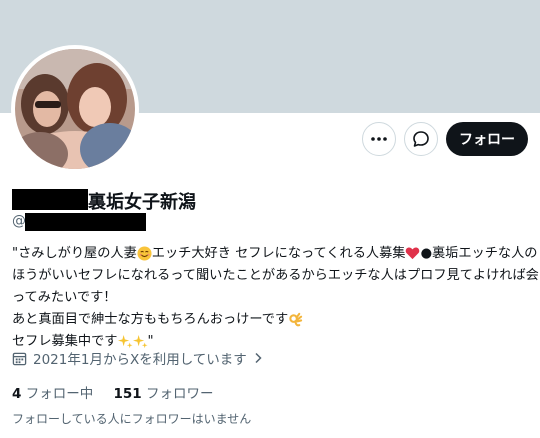 The width and height of the screenshot is (540, 438). What do you see at coordinates (275, 275) in the screenshot?
I see `bio-line-2: ほうがいいセフレになれるって聞いたことがあるからエッチな人はプロフ見てよければ会` at bounding box center [275, 275].